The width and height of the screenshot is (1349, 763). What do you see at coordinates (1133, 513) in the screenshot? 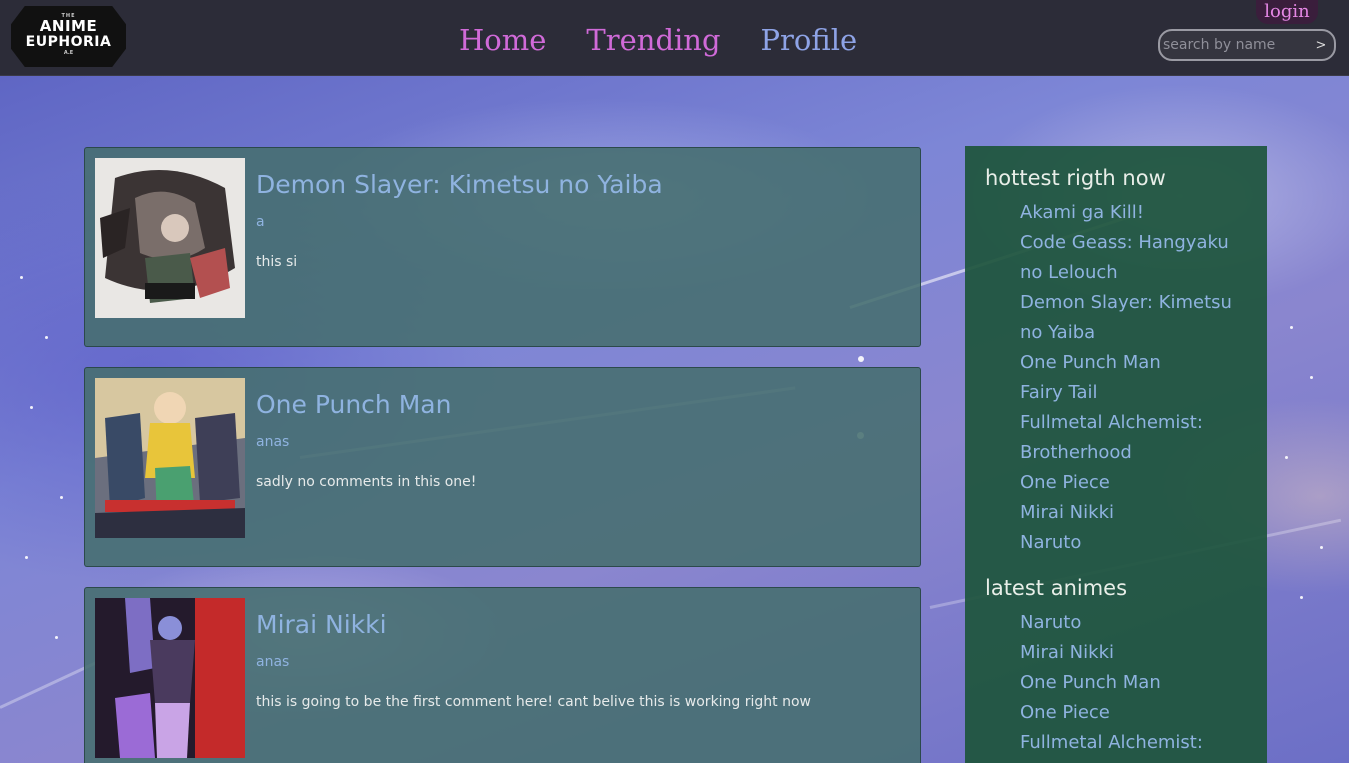
I see `hottest-list-item: Mirai Nikki` at bounding box center [1133, 513].